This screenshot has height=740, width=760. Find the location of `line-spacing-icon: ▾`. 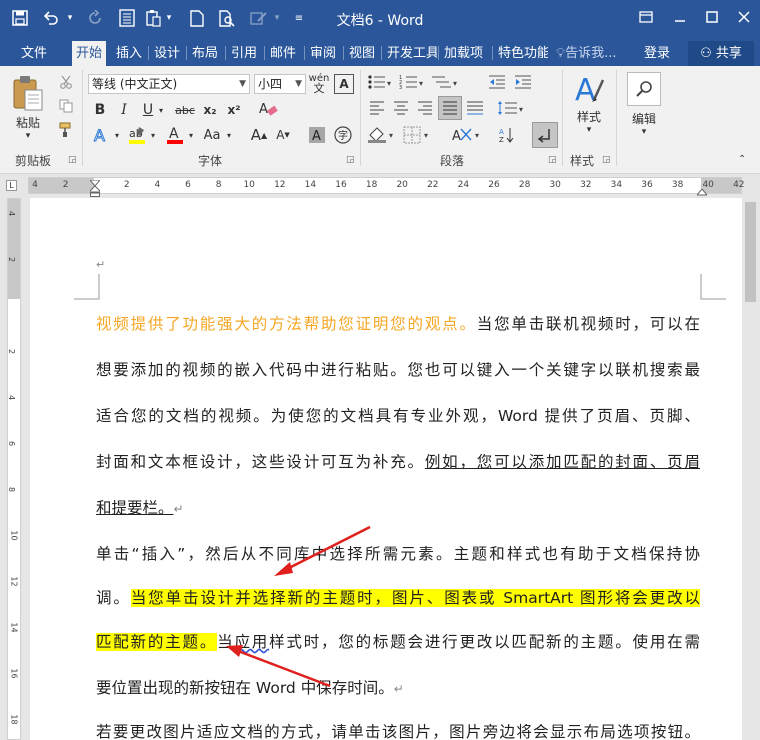

line-spacing-icon: ▾ is located at coordinates (512, 108).